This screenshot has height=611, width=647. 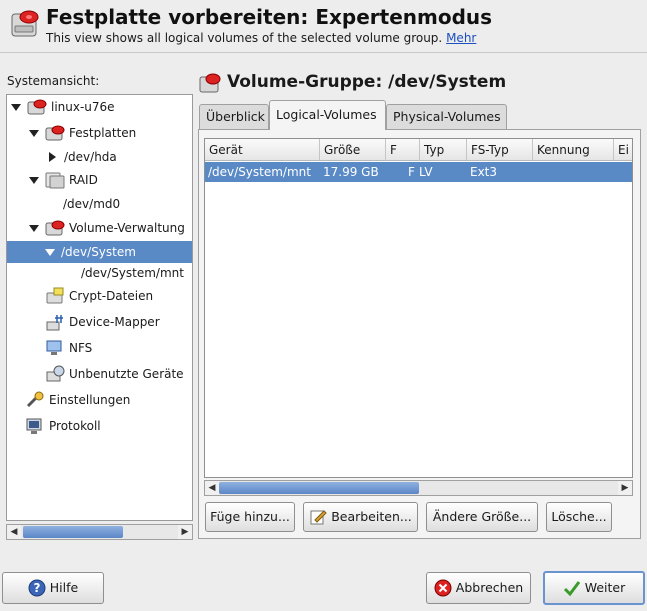 I want to click on table-row: /dev/System/mnt 17.99 GB F LV Ext3, so click(x=418, y=172).